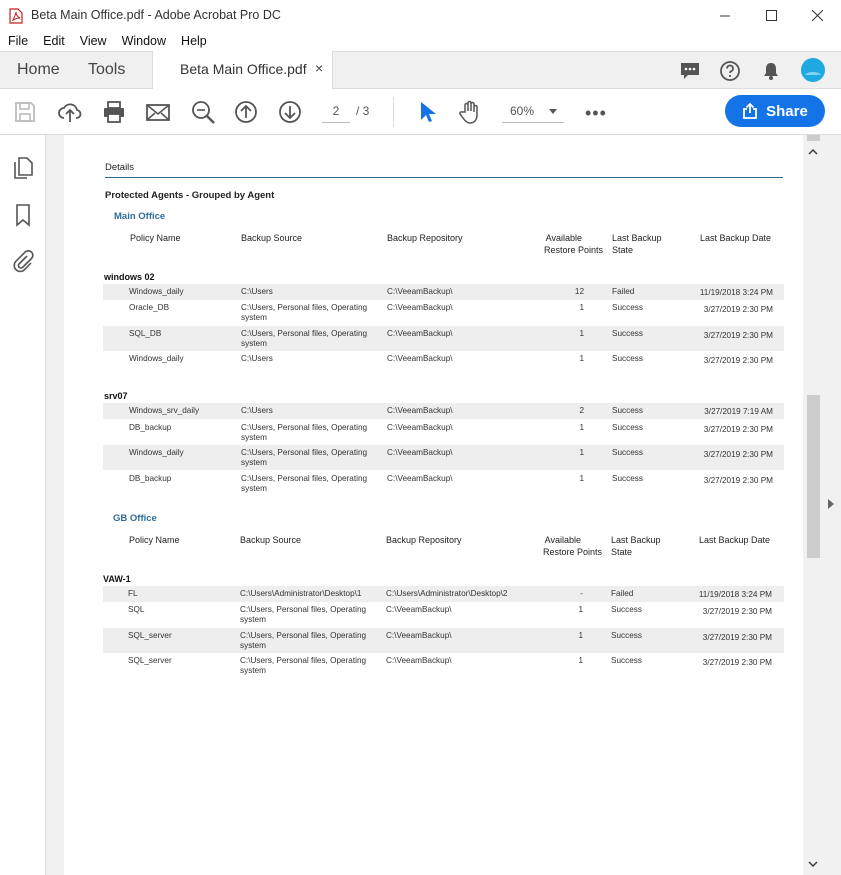 The image size is (841, 875). I want to click on previous-page-icon, so click(246, 112).